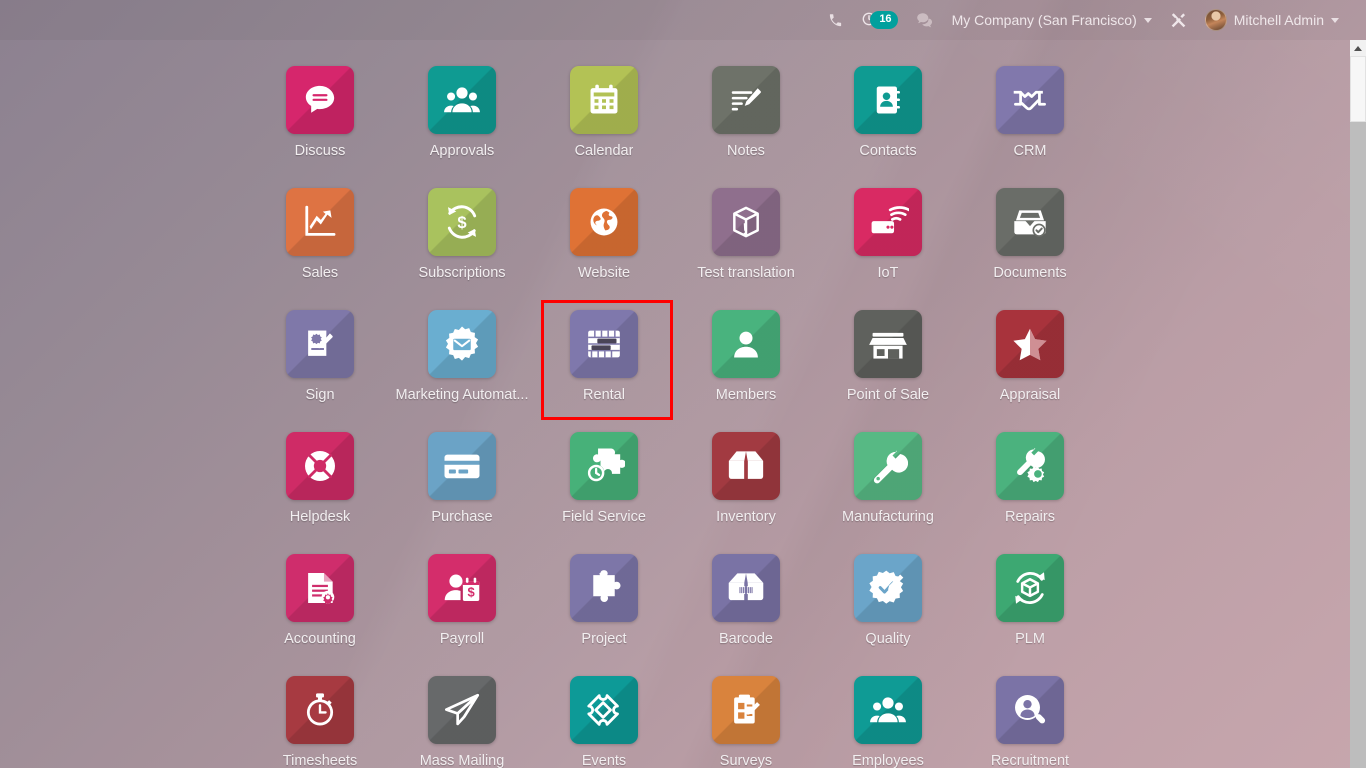  I want to click on scrollbar-thumb, so click(1358, 89).